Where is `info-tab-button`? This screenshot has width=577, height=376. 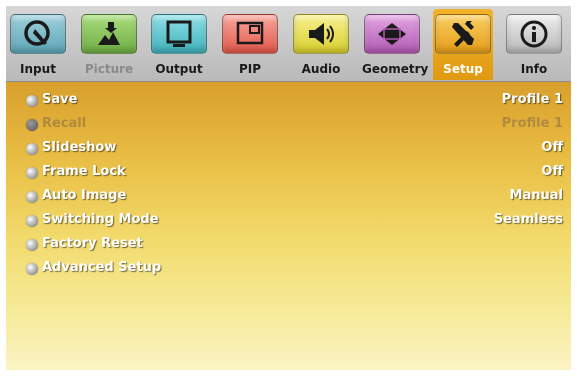 info-tab-button is located at coordinates (534, 34).